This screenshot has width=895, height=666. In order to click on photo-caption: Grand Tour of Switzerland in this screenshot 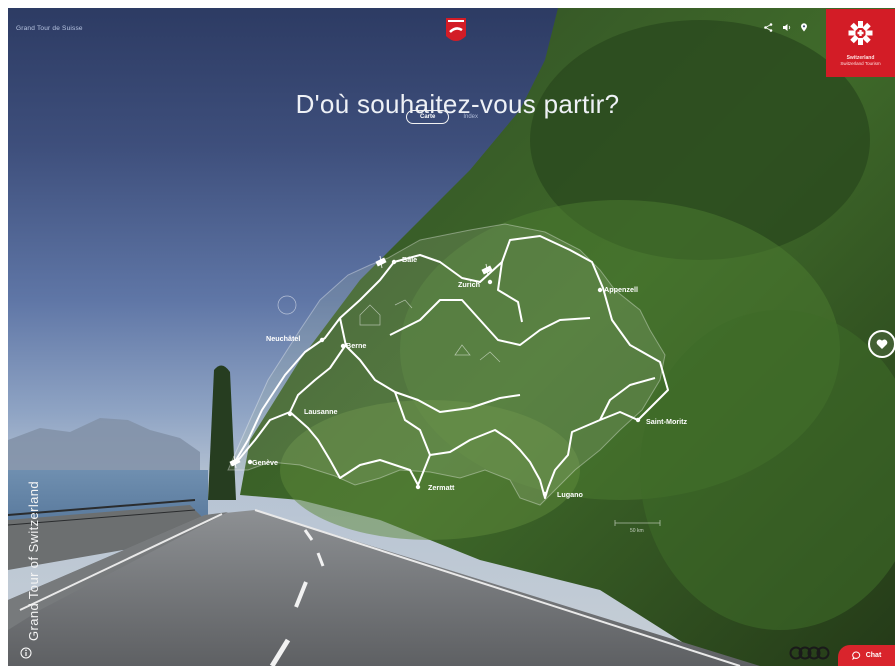, I will do `click(33, 560)`.